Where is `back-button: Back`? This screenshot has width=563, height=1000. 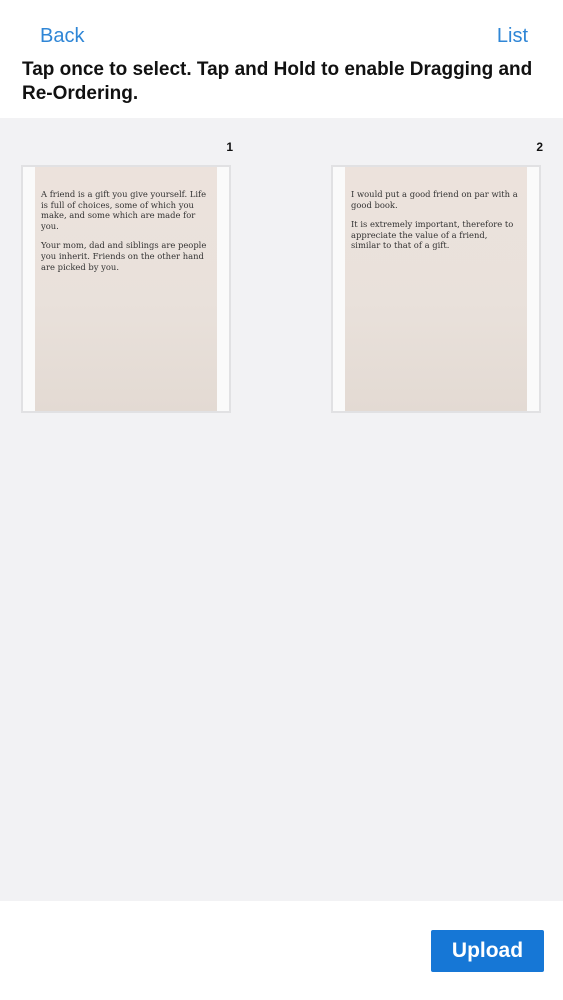
back-button: Back is located at coordinates (62, 36).